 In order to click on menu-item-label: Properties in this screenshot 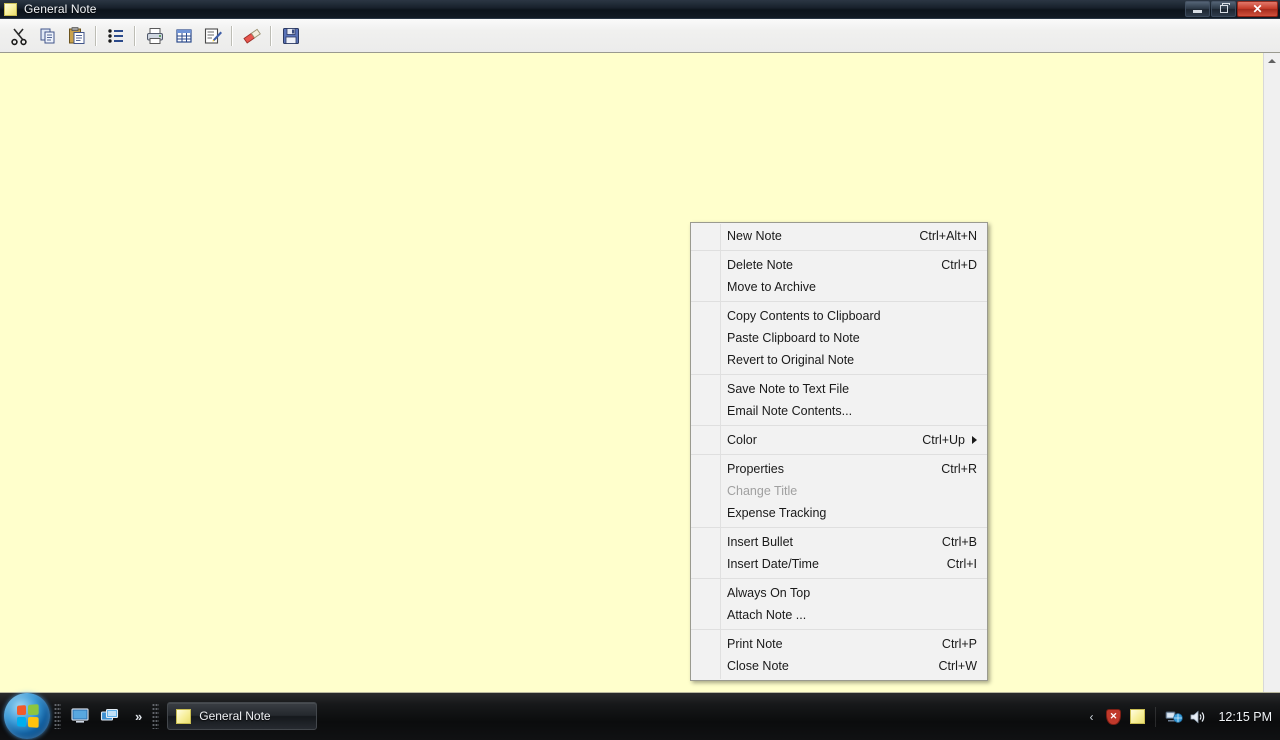, I will do `click(755, 469)`.